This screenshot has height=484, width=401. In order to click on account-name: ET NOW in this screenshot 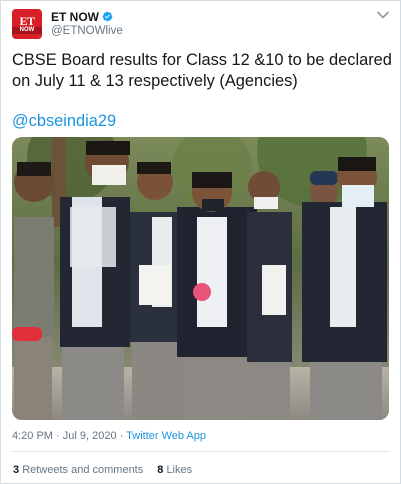, I will do `click(75, 17)`.